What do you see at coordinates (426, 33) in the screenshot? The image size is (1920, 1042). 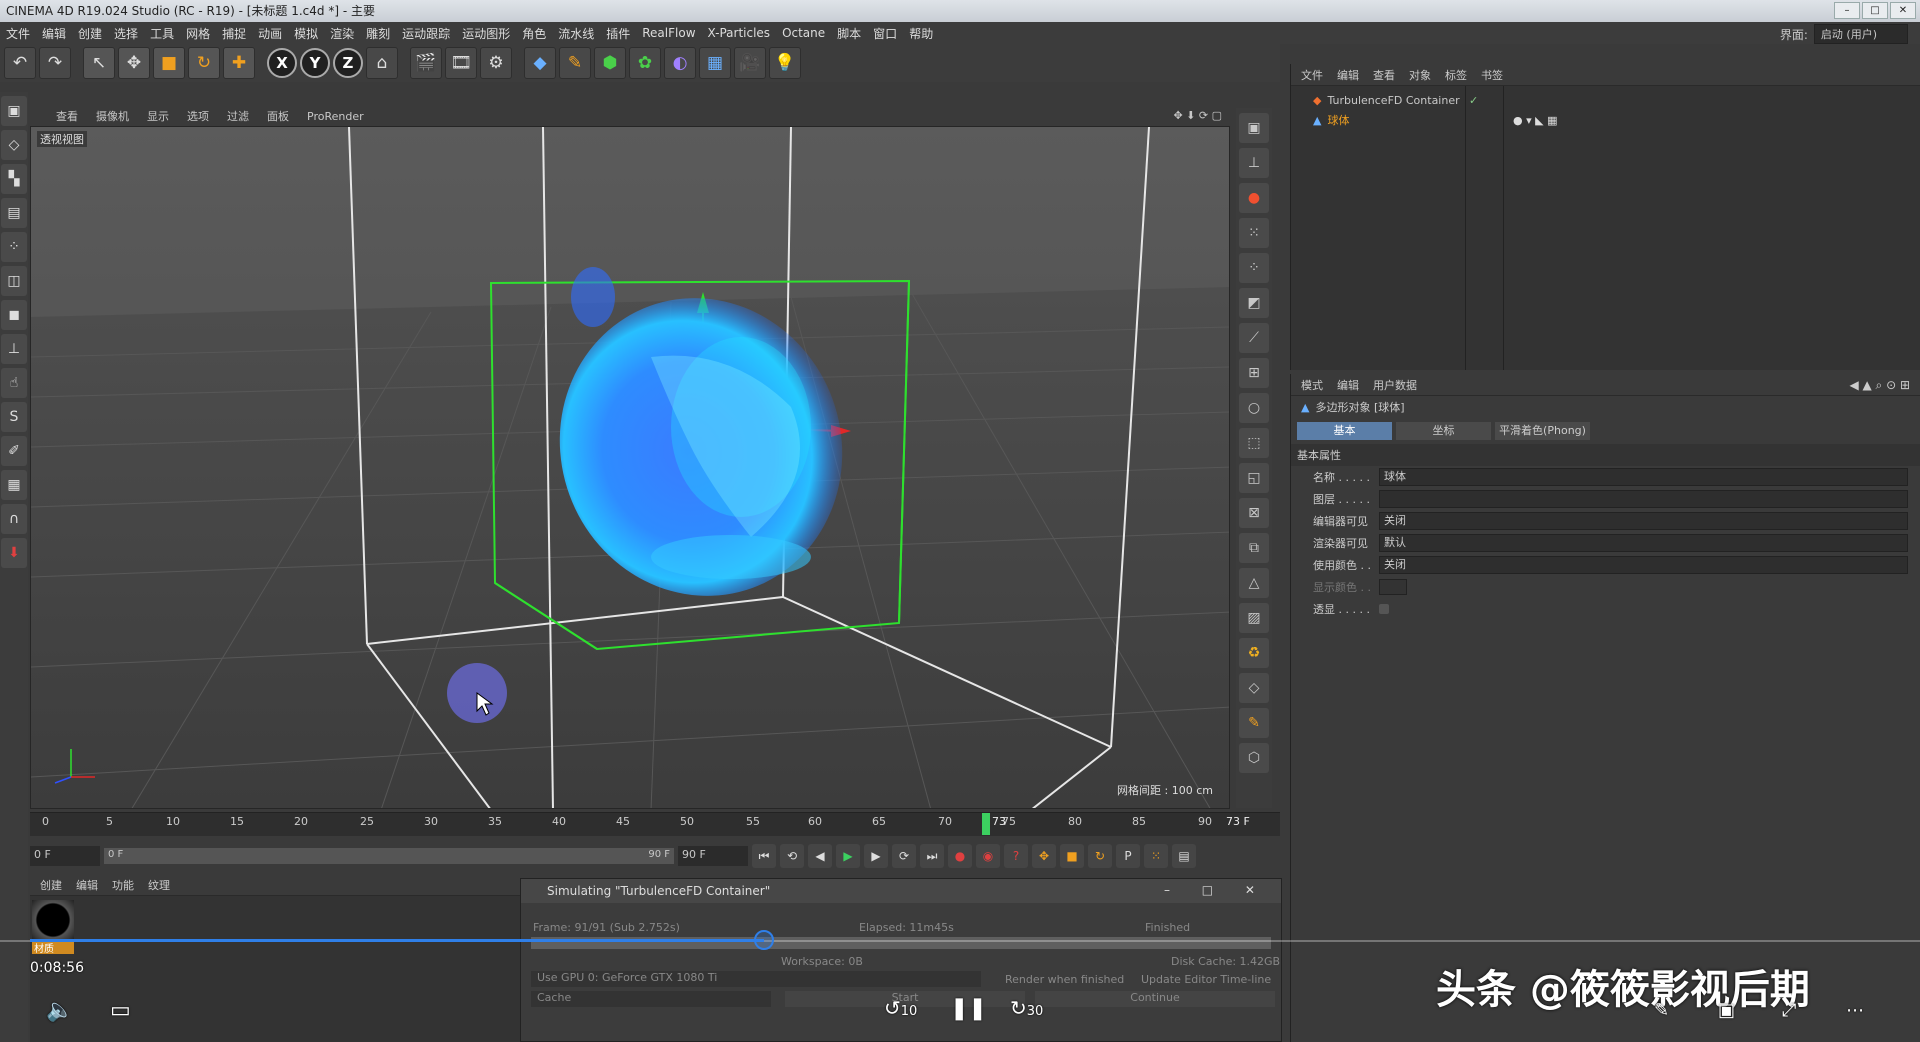 I see `menu-motion-tracking: 运动跟踪` at bounding box center [426, 33].